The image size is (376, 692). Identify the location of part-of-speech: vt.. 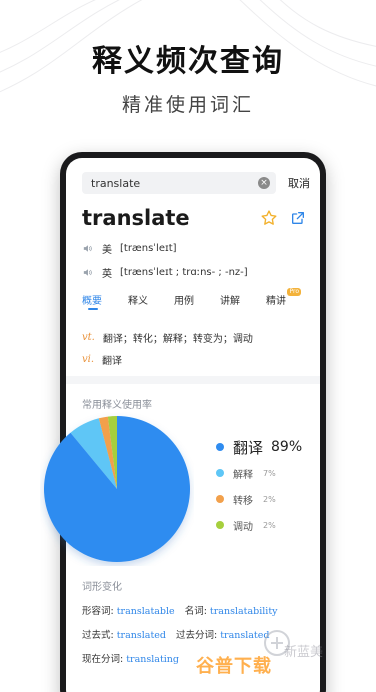
(88, 337).